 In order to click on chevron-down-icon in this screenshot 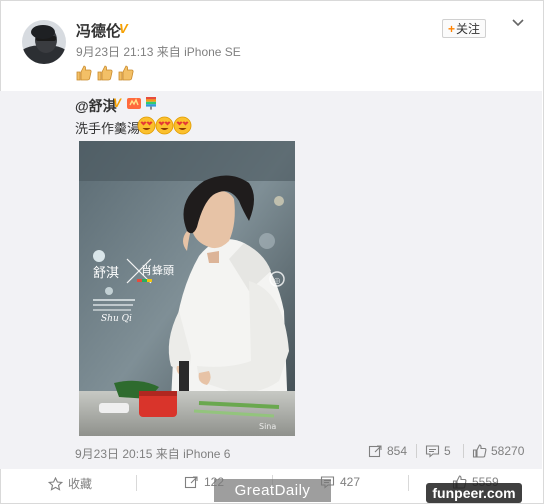, I will do `click(518, 23)`.